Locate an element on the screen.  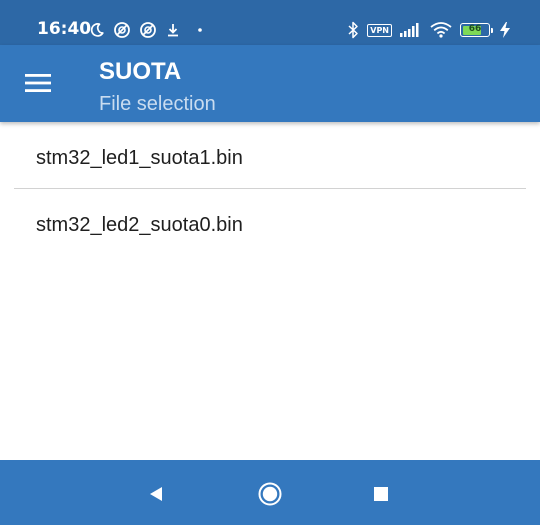
battery-level: 66 is located at coordinates (475, 29).